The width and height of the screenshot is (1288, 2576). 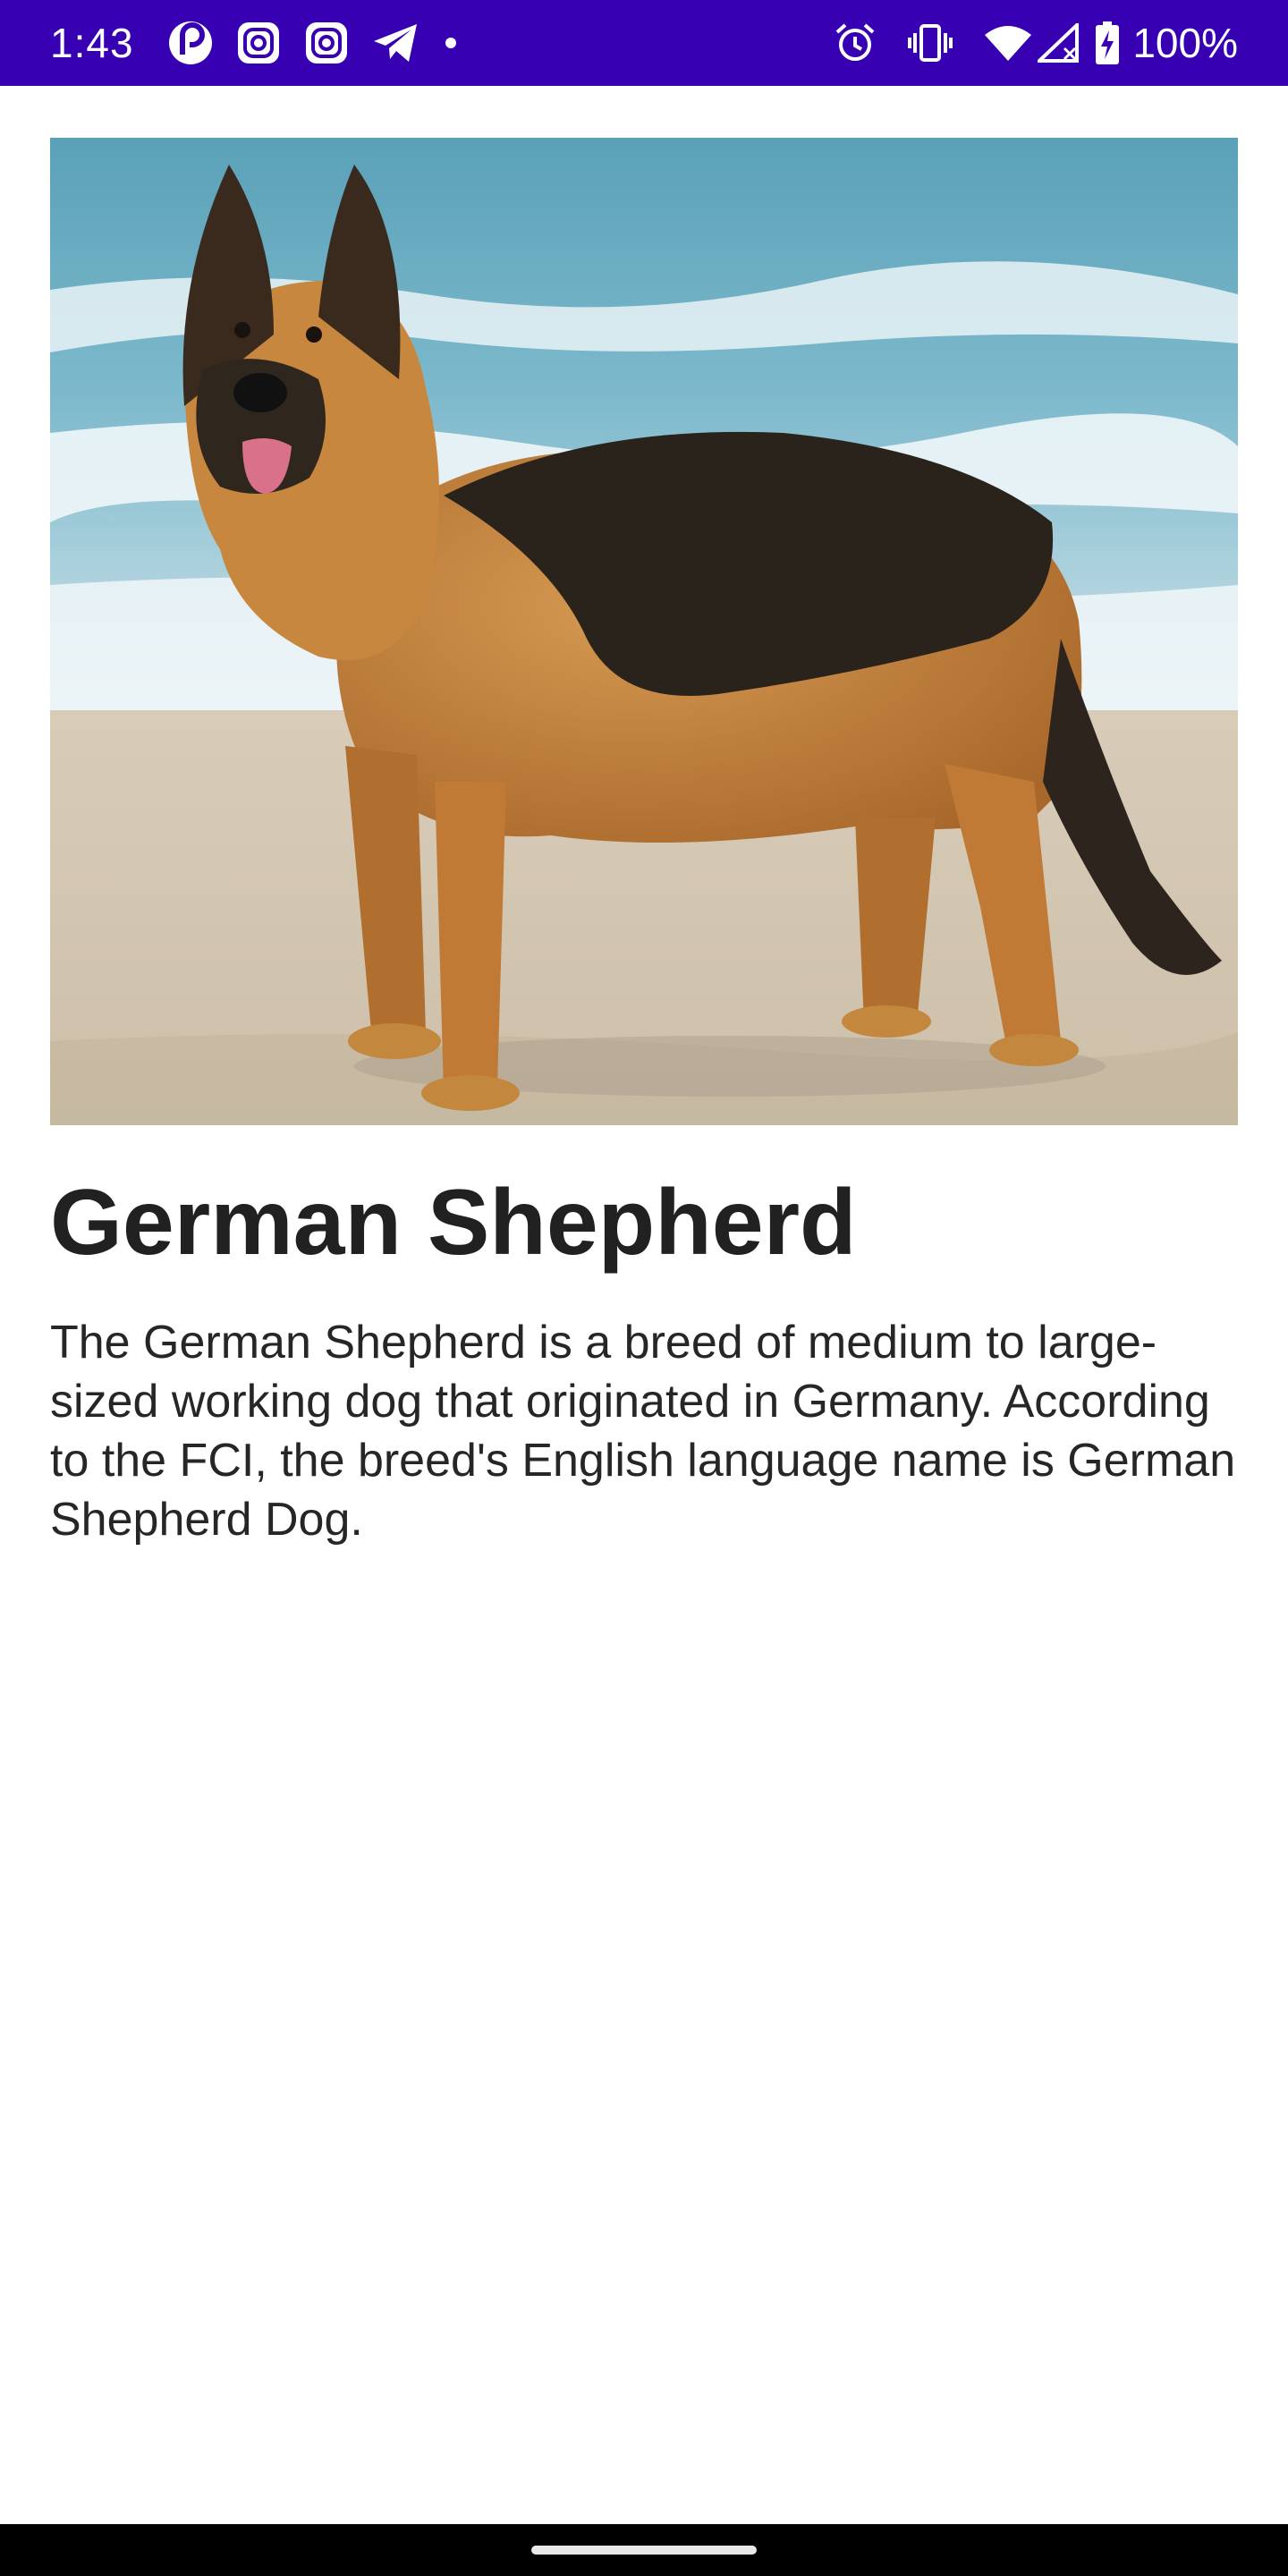 What do you see at coordinates (1059, 43) in the screenshot?
I see `no-signal-icon` at bounding box center [1059, 43].